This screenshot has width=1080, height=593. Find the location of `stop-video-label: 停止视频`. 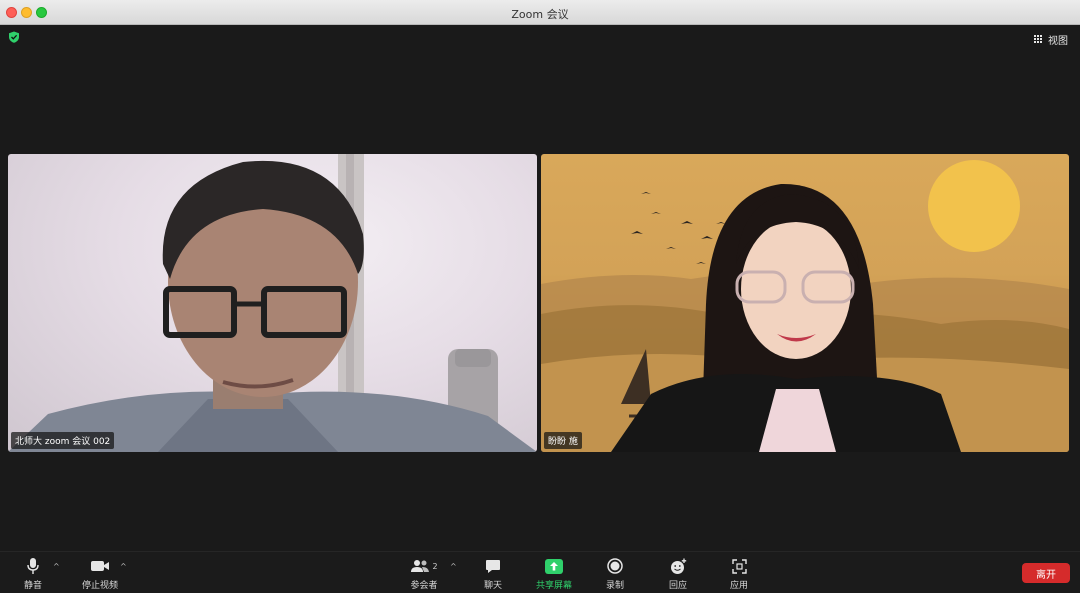

stop-video-label: 停止视频 is located at coordinates (99, 586).